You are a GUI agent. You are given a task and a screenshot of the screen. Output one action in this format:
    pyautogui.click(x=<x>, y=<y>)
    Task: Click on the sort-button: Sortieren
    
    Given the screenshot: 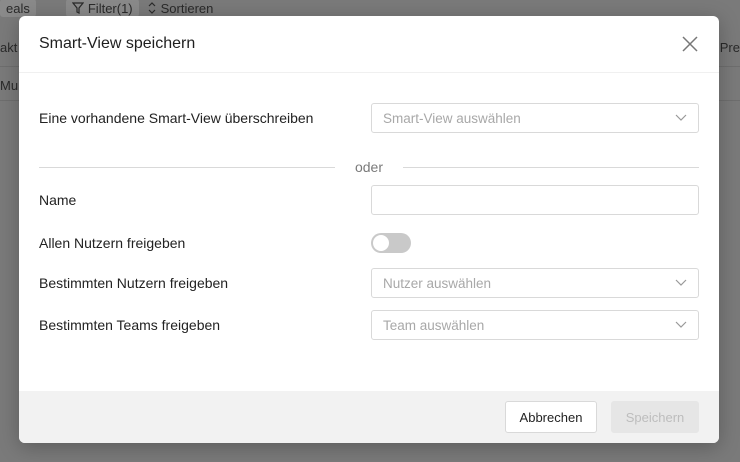 What is the action you would take?
    pyautogui.click(x=180, y=8)
    